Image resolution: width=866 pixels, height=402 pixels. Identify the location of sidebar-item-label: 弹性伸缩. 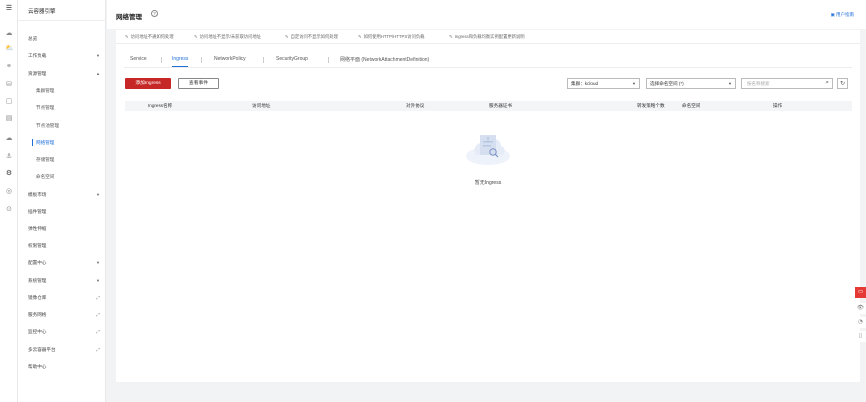
(37, 228).